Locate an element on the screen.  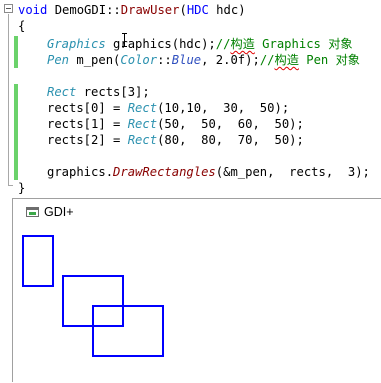
code-line-8: rects[1] = Rect(50, 50, 60, 50); is located at coordinates (175, 124).